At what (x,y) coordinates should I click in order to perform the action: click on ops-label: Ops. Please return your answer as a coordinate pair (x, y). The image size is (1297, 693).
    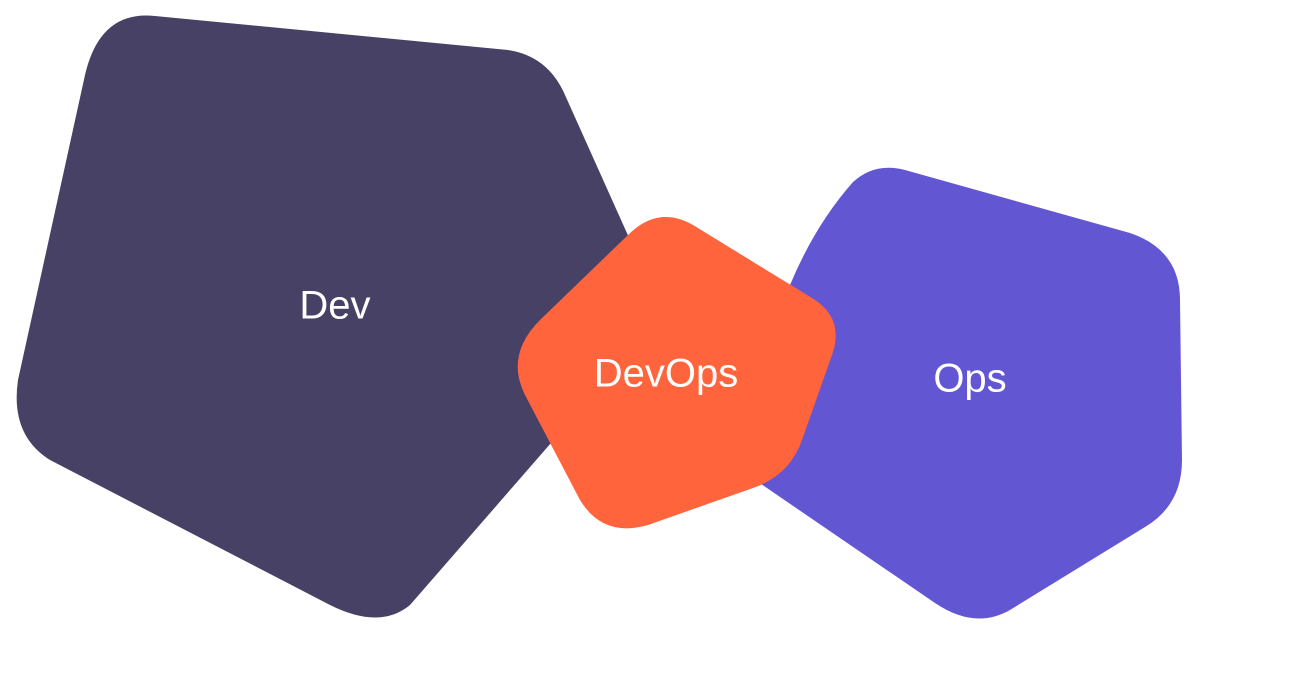
    Looking at the image, I should click on (969, 379).